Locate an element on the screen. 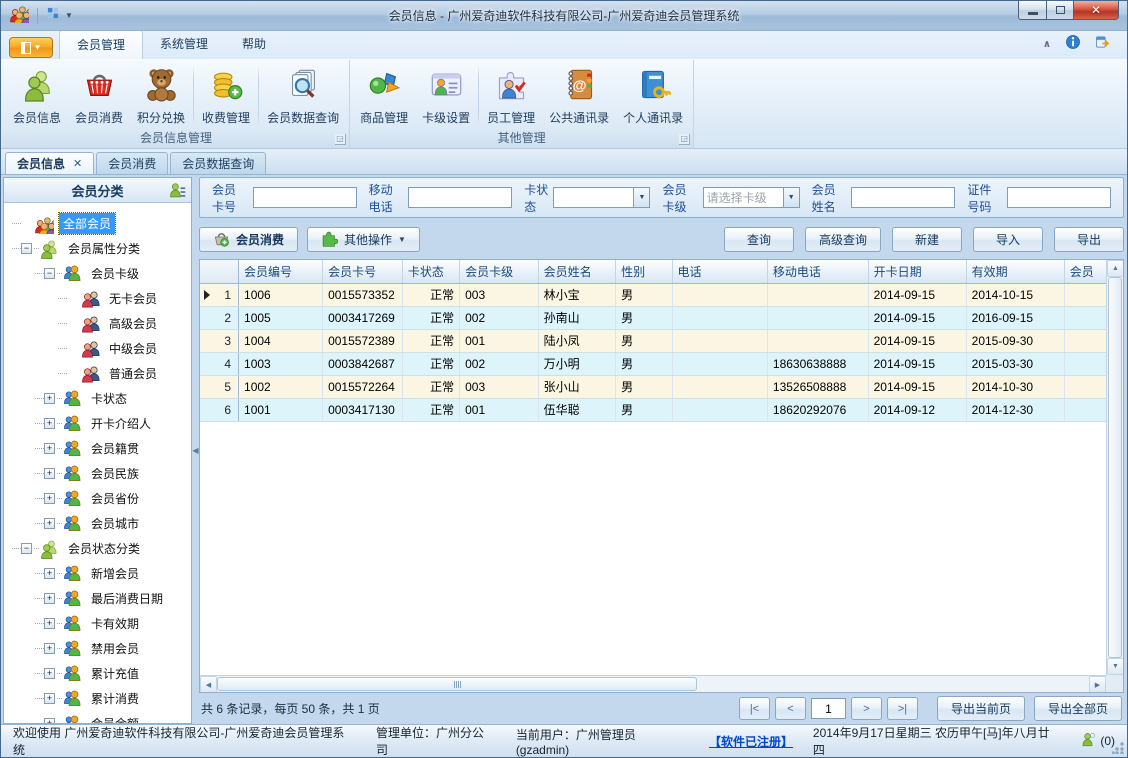 This screenshot has height=758, width=1128. export-current-page-button: 导出当前页 is located at coordinates (980, 708).